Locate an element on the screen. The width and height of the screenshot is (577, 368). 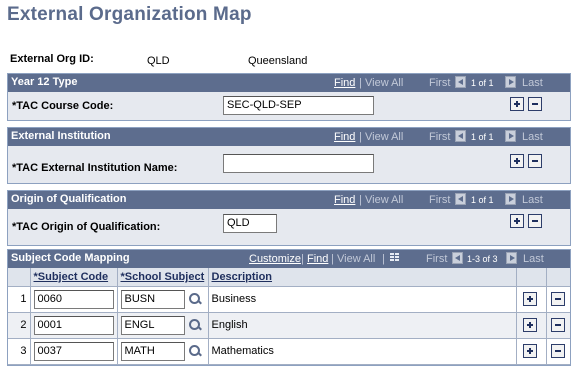
origin-find-link: Find is located at coordinates (344, 200).